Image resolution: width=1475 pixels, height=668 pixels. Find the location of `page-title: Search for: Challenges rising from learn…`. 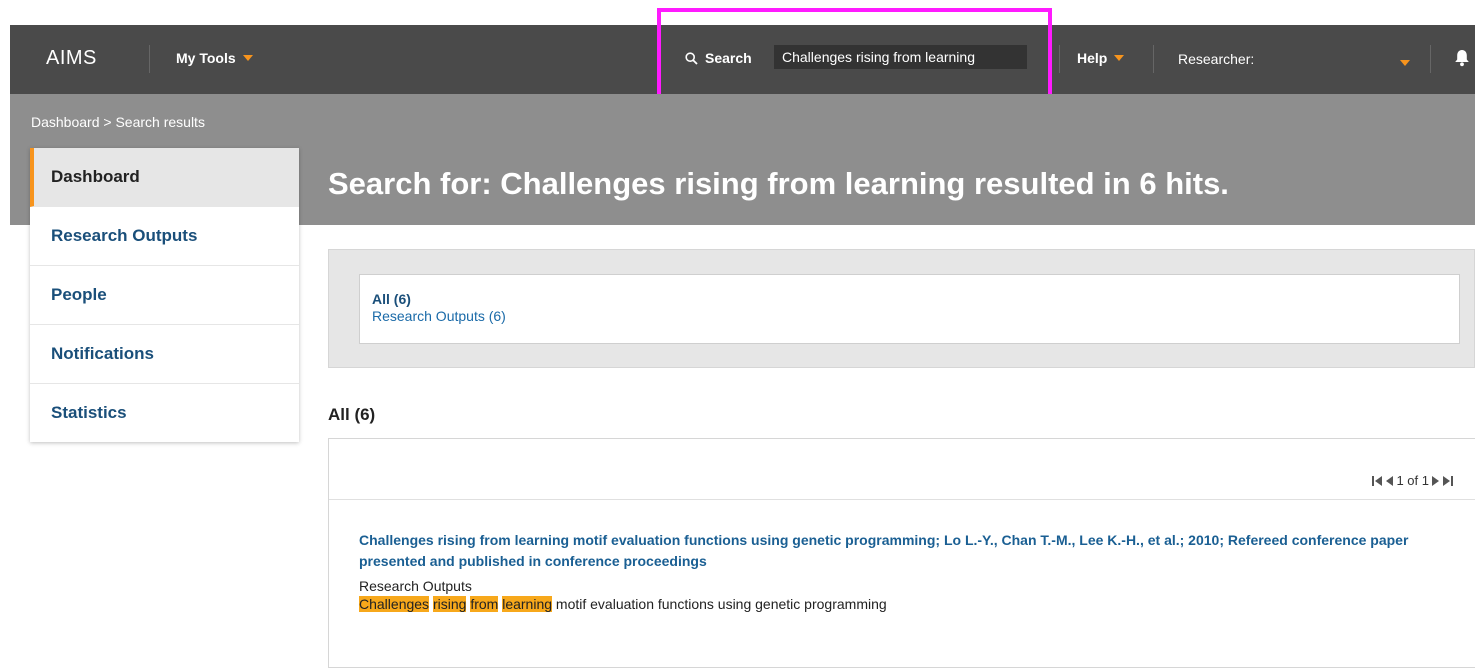

page-title: Search for: Challenges rising from learn… is located at coordinates (778, 183).